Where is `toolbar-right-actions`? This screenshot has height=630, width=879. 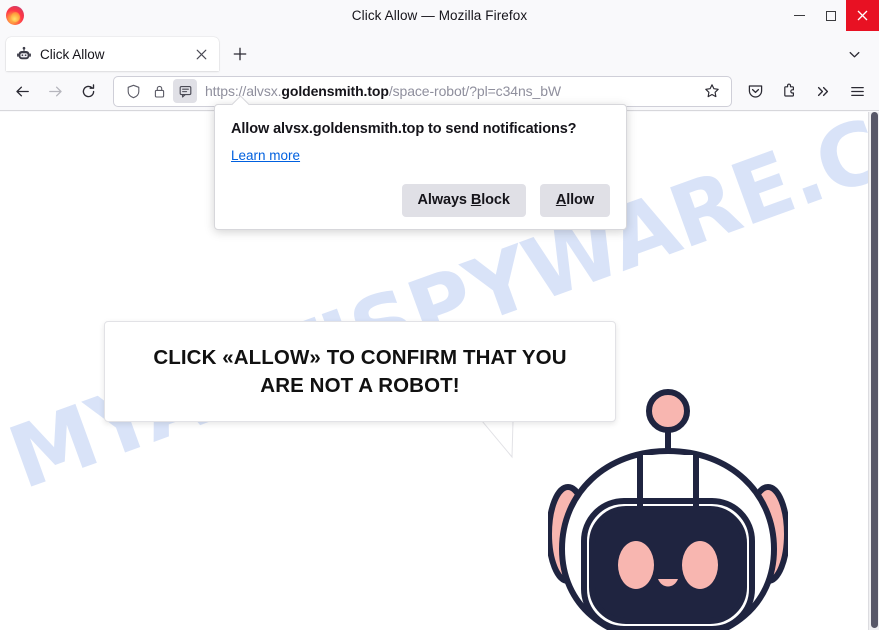 toolbar-right-actions is located at coordinates (806, 91).